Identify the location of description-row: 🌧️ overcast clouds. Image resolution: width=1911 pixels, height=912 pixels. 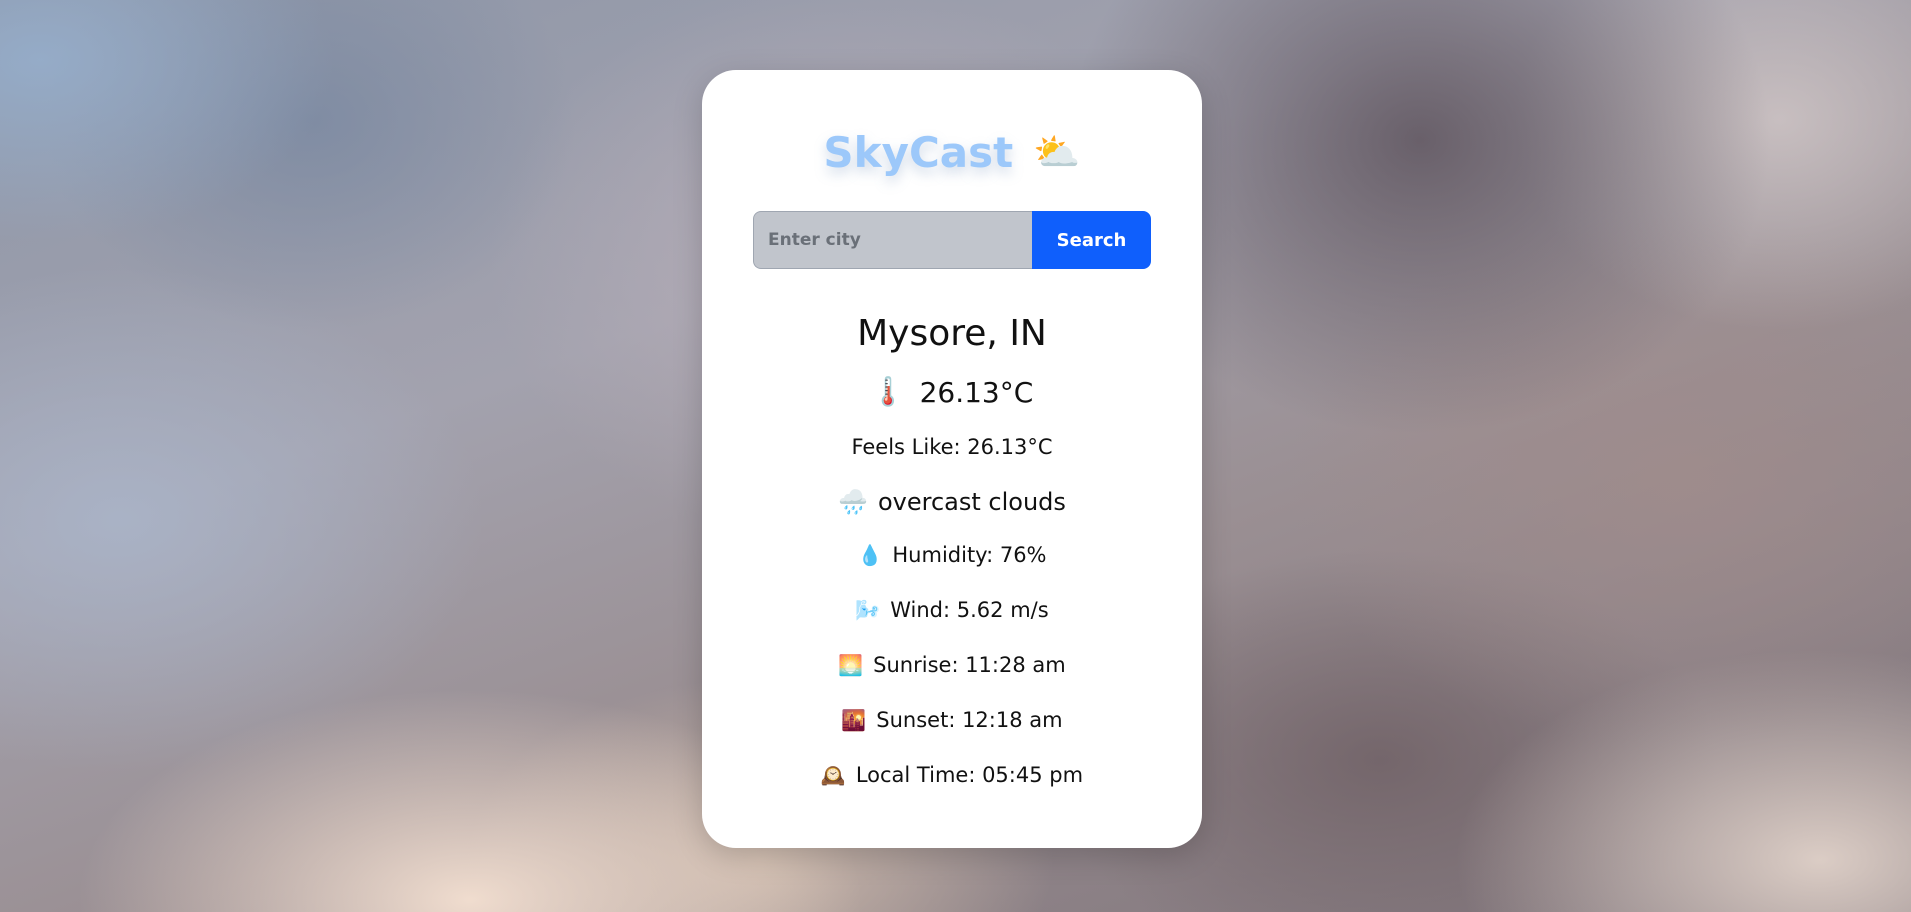
(952, 502).